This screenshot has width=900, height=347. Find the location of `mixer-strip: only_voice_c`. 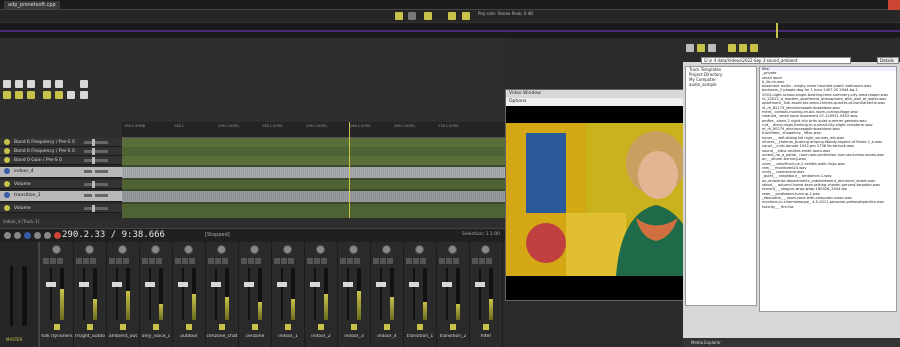

mixer-strip: only_voice_c is located at coordinates (156, 294).